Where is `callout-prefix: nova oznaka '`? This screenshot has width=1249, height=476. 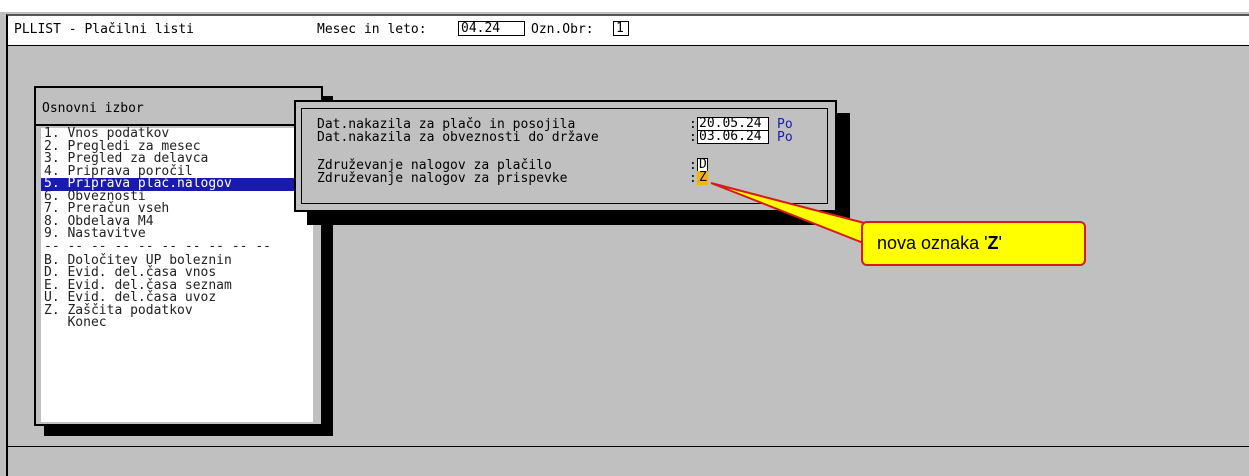 callout-prefix: nova oznaka ' is located at coordinates (932, 243).